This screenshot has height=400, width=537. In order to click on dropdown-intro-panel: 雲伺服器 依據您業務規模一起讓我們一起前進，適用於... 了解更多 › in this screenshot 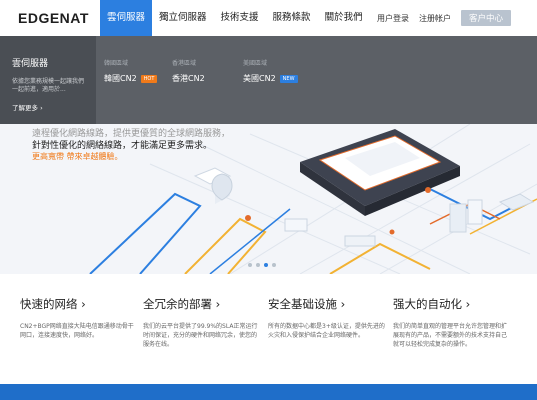, I will do `click(48, 80)`.